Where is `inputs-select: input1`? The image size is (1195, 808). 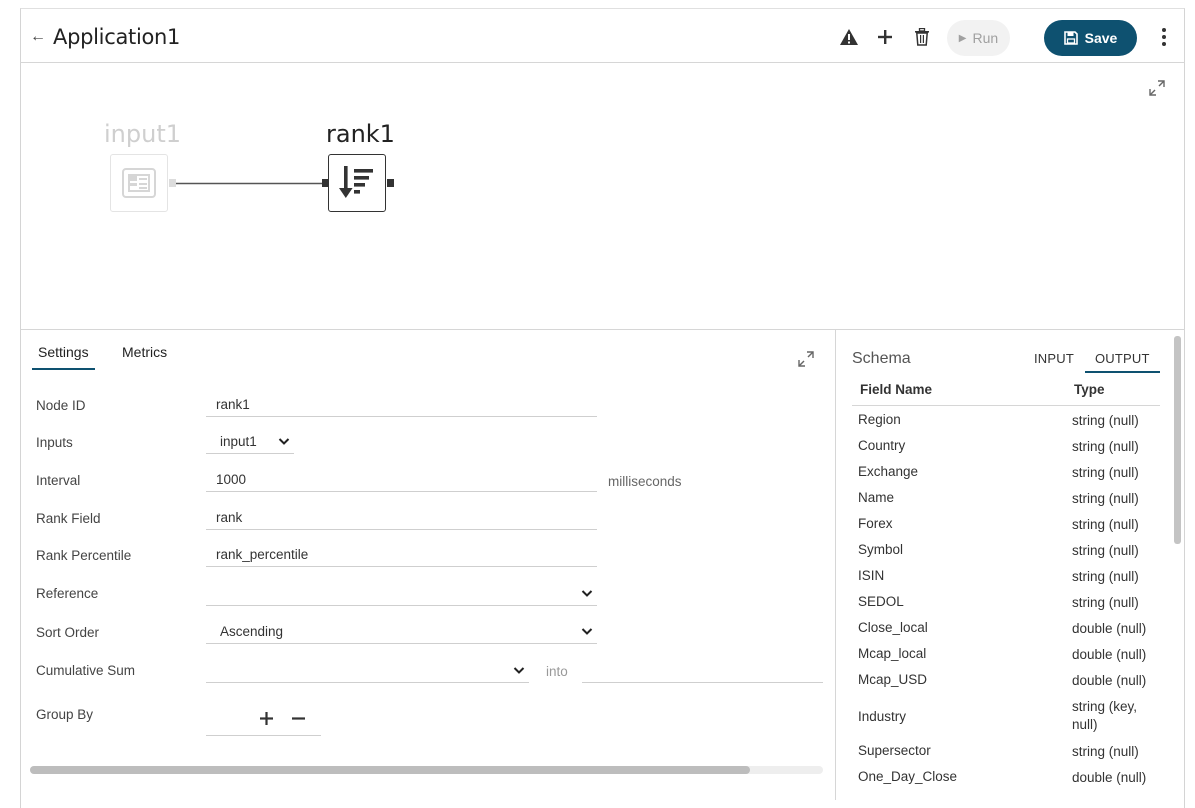 inputs-select: input1 is located at coordinates (250, 442).